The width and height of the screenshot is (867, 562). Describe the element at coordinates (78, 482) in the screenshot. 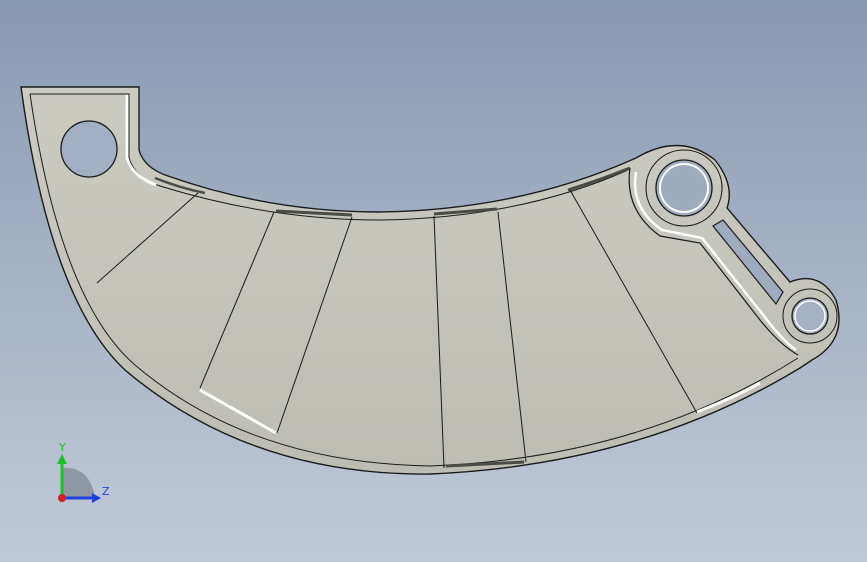

I see `triad-shade` at that location.